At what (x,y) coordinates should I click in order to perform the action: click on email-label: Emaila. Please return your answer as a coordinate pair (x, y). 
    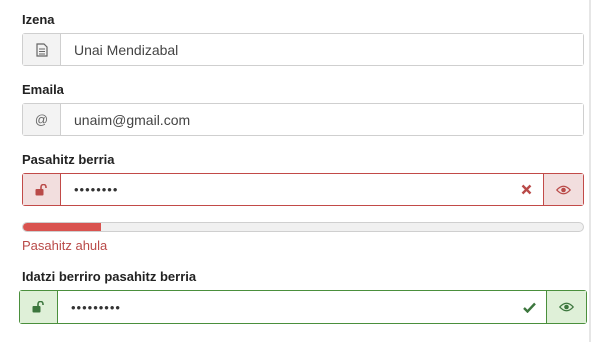
    Looking at the image, I should click on (43, 89).